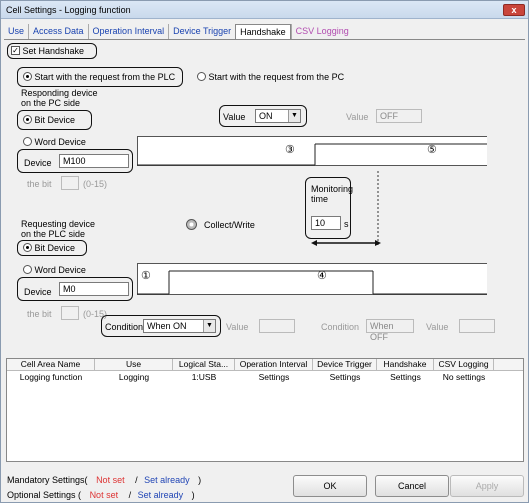 The width and height of the screenshot is (529, 503). I want to click on grid-header-cell: CSV Logging, so click(464, 364).